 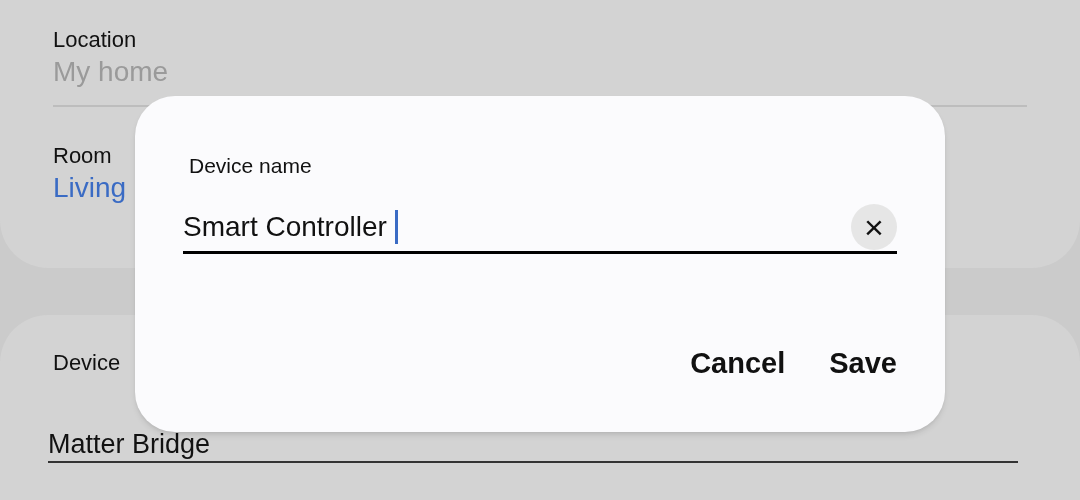 What do you see at coordinates (82, 156) in the screenshot?
I see `room-label: Room` at bounding box center [82, 156].